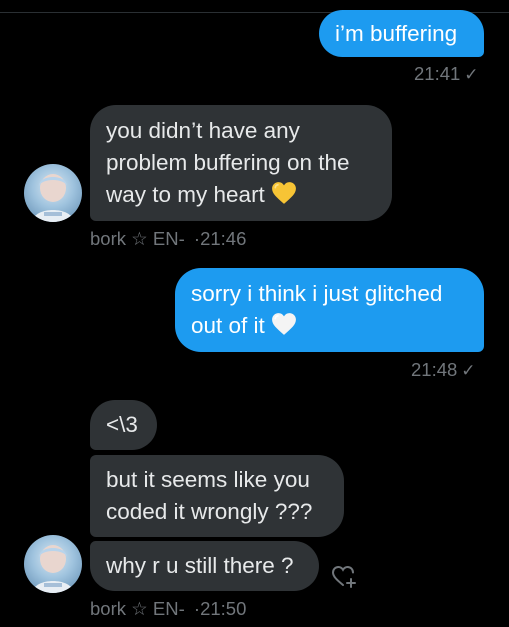 The width and height of the screenshot is (509, 627). What do you see at coordinates (241, 195) in the screenshot?
I see `message-line-with-emoji: way to my heart` at bounding box center [241, 195].